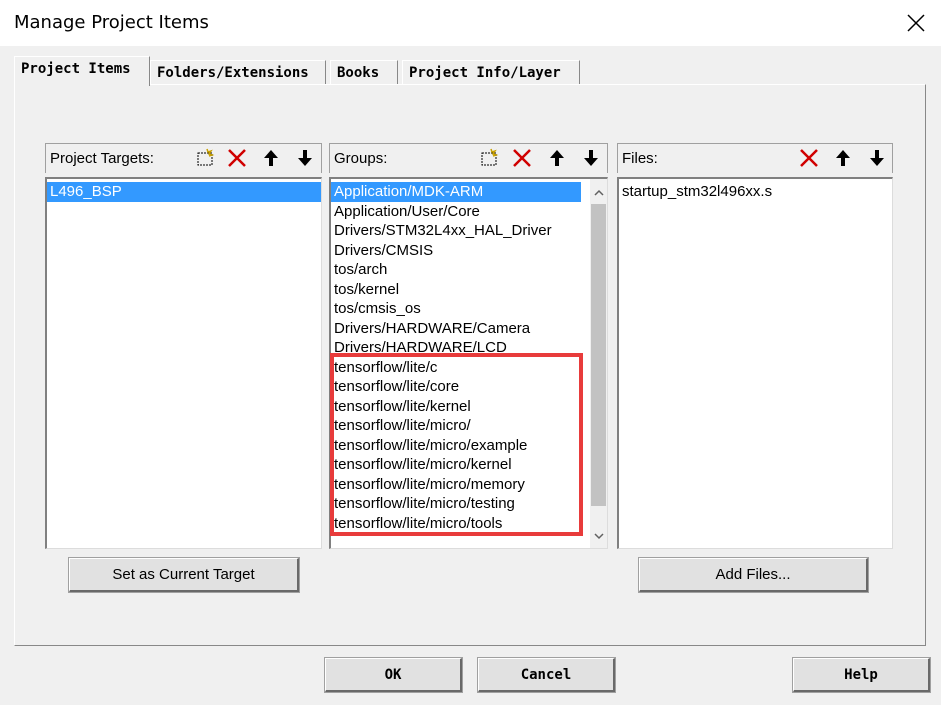 The image size is (941, 705). I want to click on move-down-group-button, so click(591, 158).